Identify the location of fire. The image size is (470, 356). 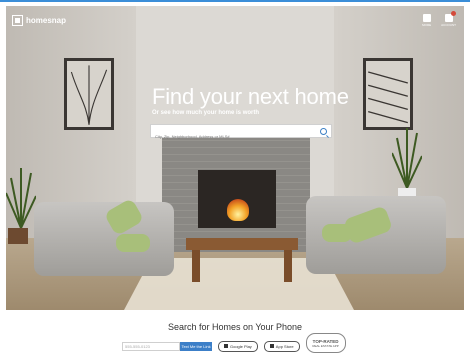
(238, 210).